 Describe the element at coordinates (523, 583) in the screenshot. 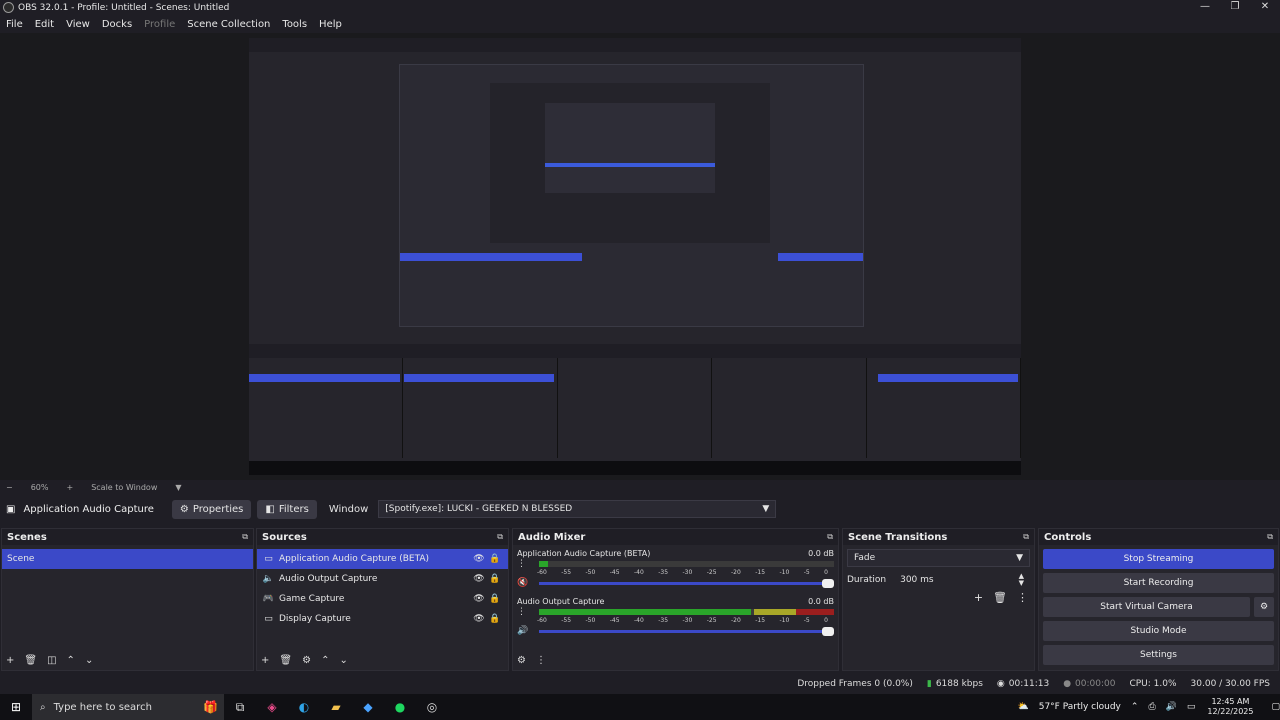

I see `speaker-muted-icon: 🔇` at that location.